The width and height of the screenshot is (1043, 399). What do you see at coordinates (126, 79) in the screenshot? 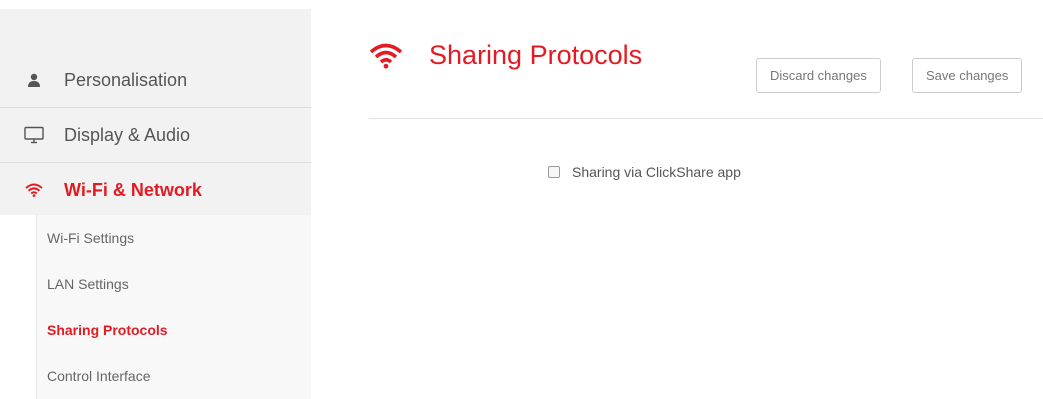
I see `sidebar-item-label: Personalisation` at bounding box center [126, 79].